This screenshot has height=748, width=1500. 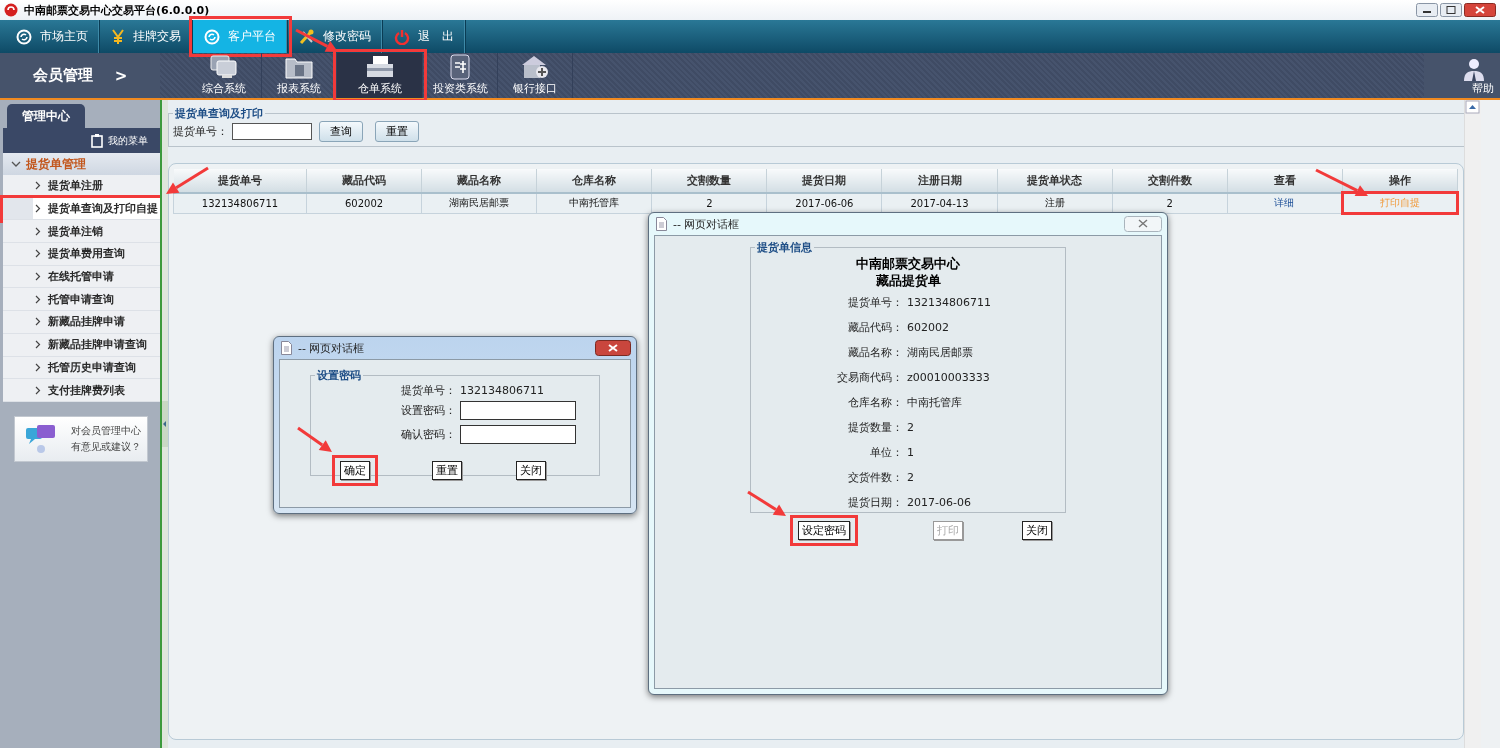 I want to click on field-value: 1, so click(x=910, y=452).